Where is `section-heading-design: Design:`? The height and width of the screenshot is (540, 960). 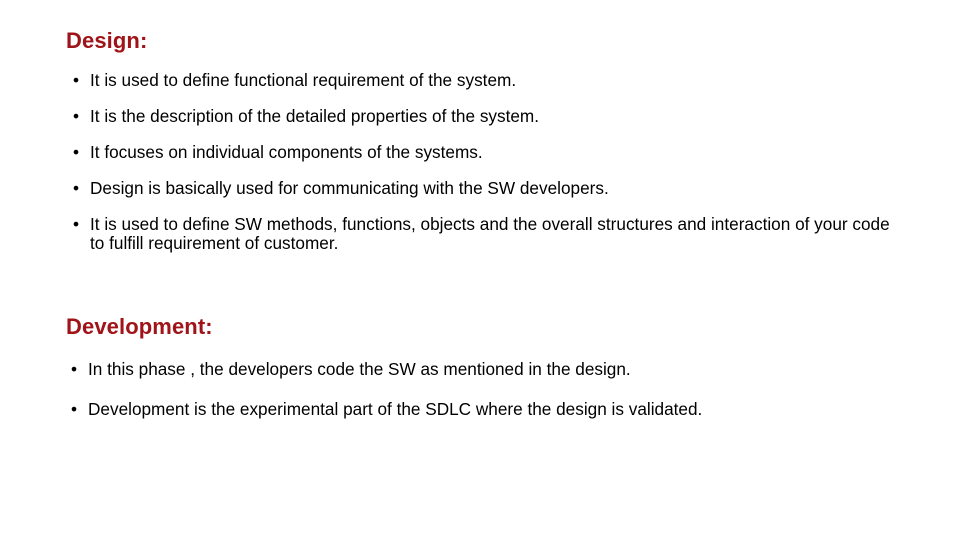
section-heading-design: Design: is located at coordinates (107, 40).